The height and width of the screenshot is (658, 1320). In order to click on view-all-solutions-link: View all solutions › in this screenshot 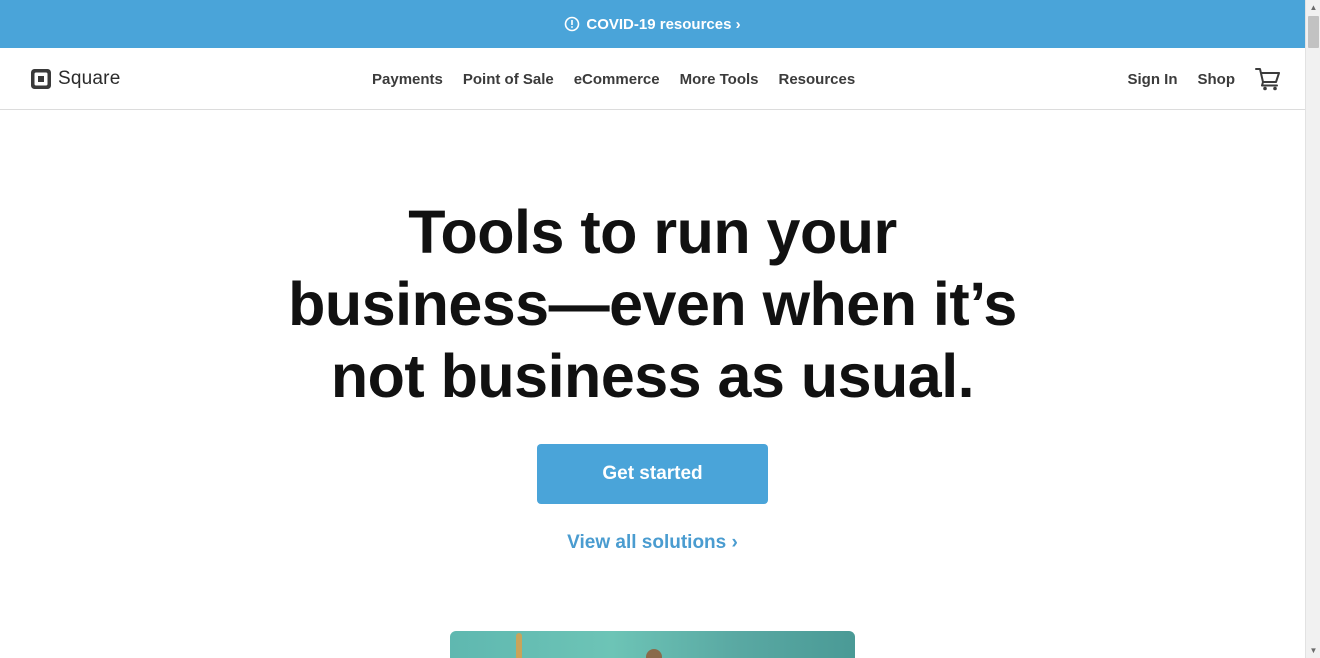, I will do `click(652, 543)`.